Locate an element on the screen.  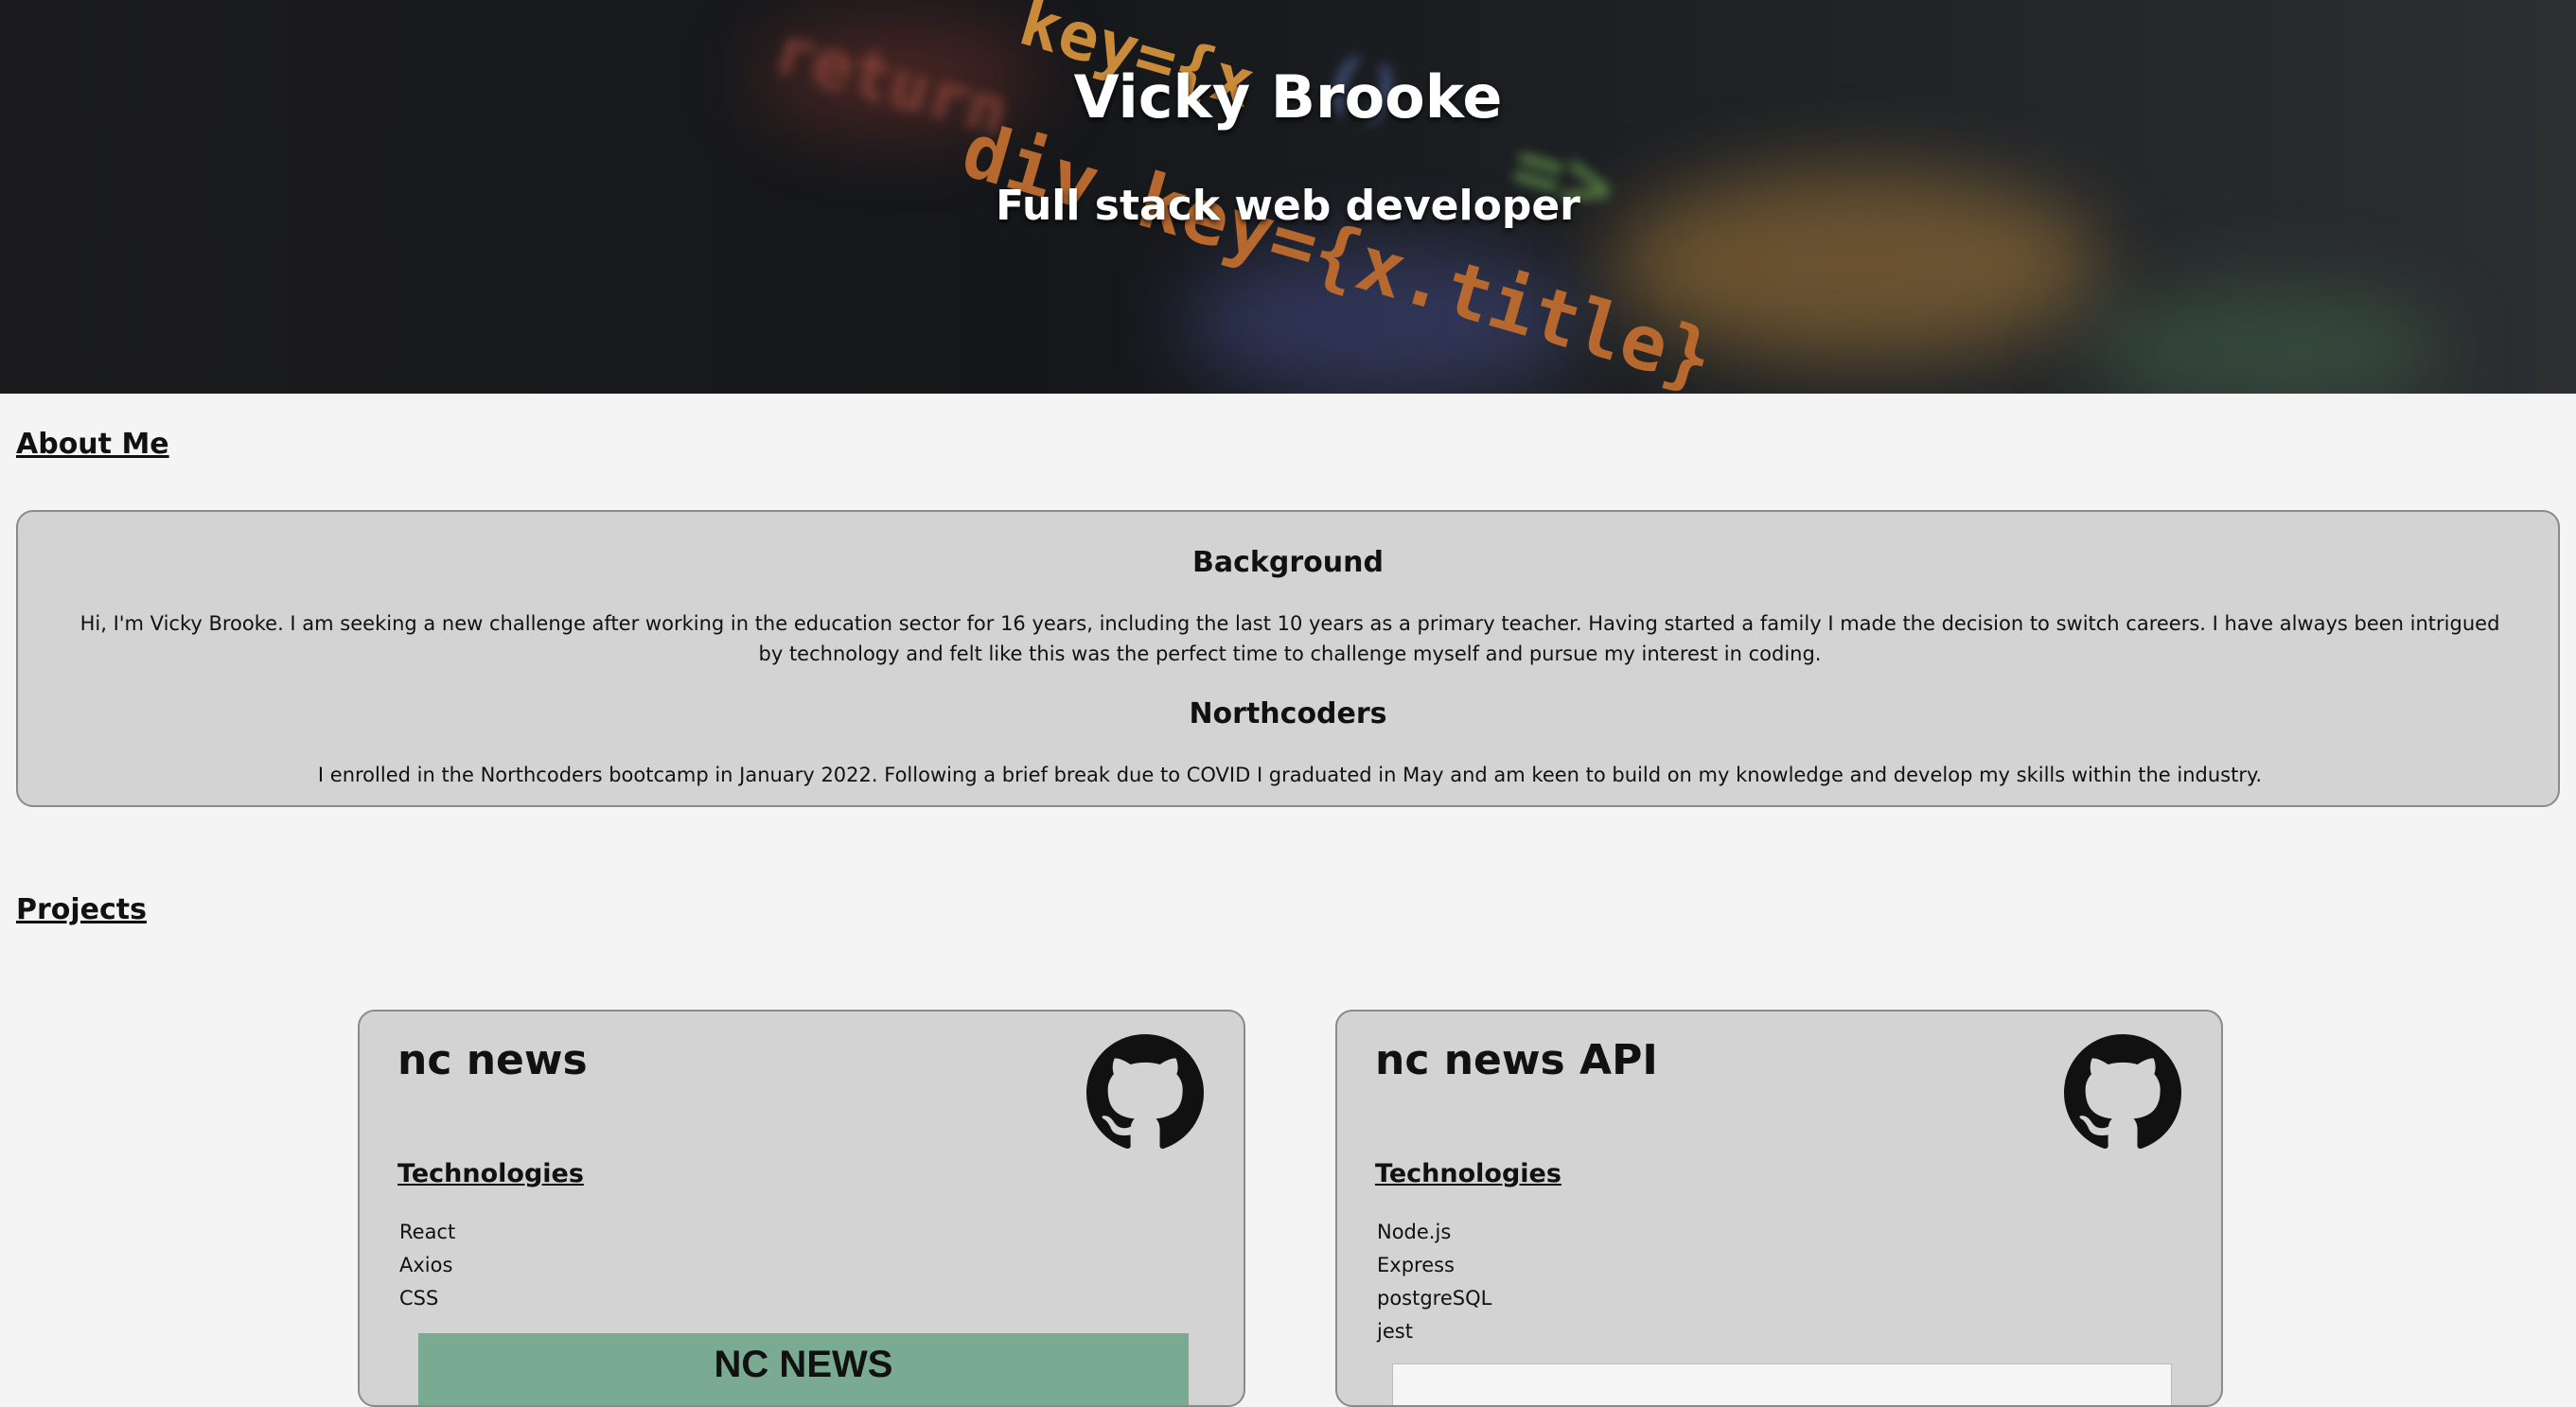
page-subtitle: Full stack web developer is located at coordinates (1288, 206).